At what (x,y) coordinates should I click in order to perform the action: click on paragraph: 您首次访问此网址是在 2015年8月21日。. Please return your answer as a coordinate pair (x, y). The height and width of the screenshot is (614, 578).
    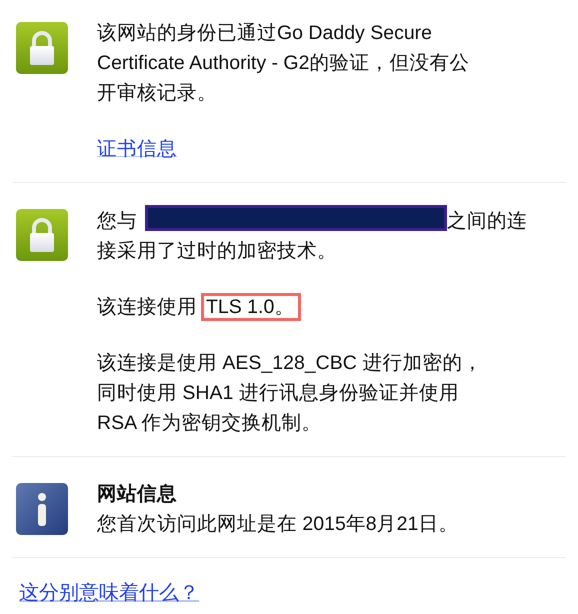
    Looking at the image, I should click on (278, 524).